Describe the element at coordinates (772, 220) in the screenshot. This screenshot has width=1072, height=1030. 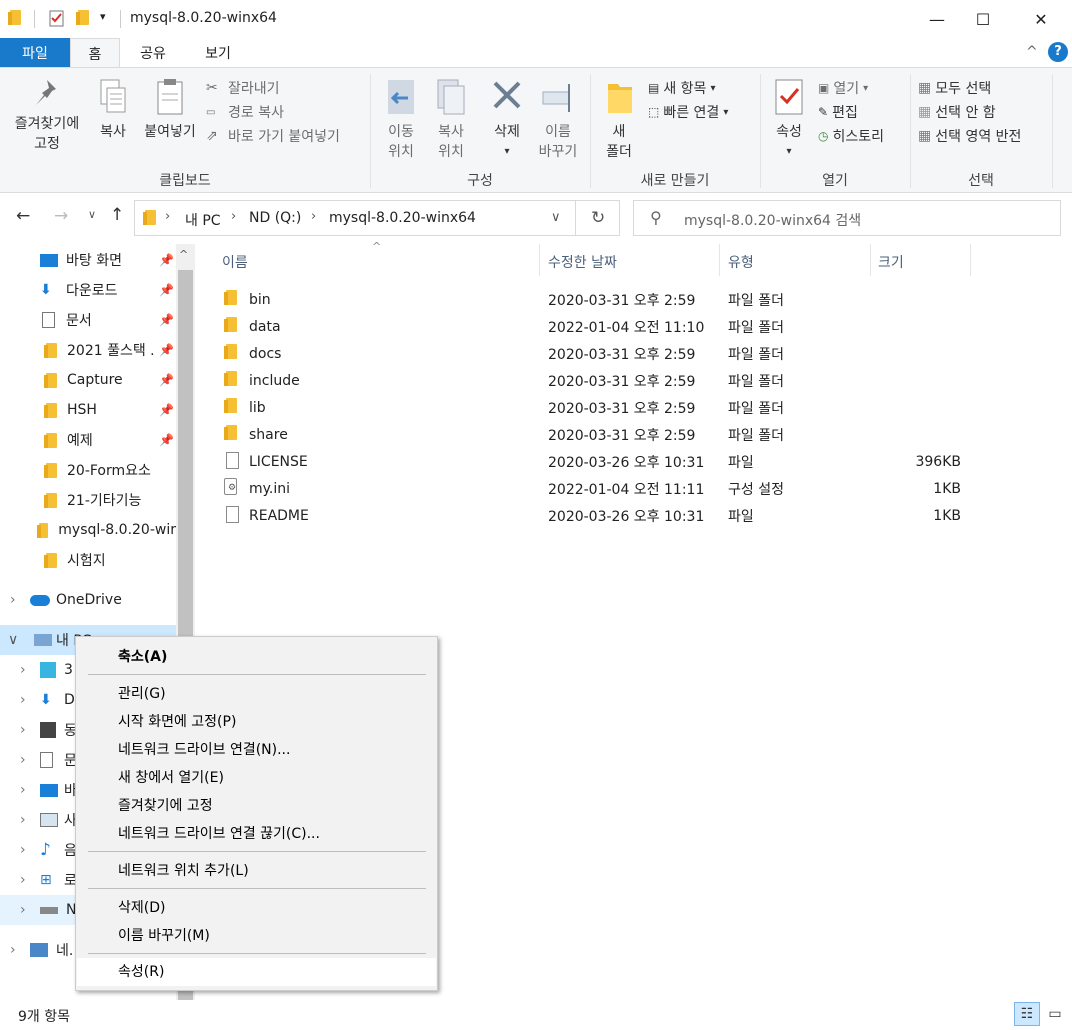
I see `search-input: mysql-8.0.20-winx64 검색` at that location.